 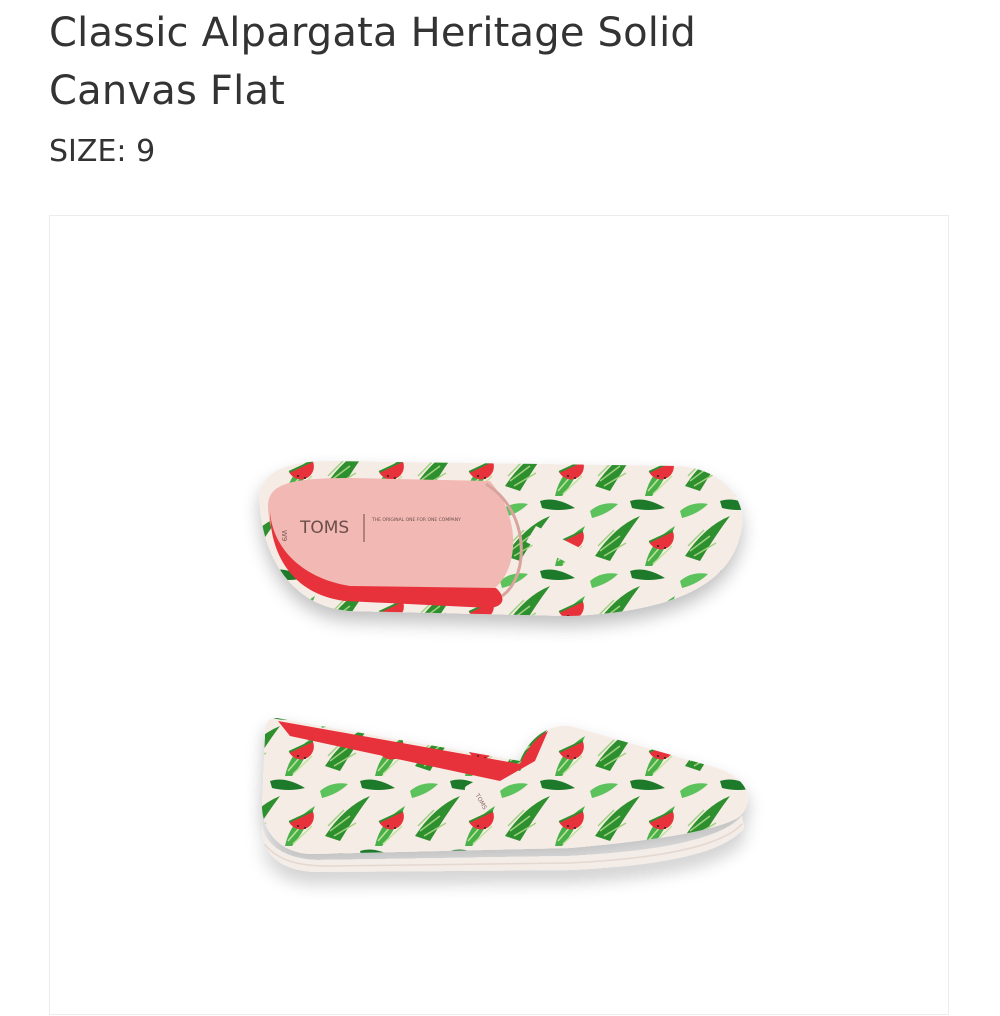 I want to click on bottom-shoe: TOMS, so click(x=505, y=795).